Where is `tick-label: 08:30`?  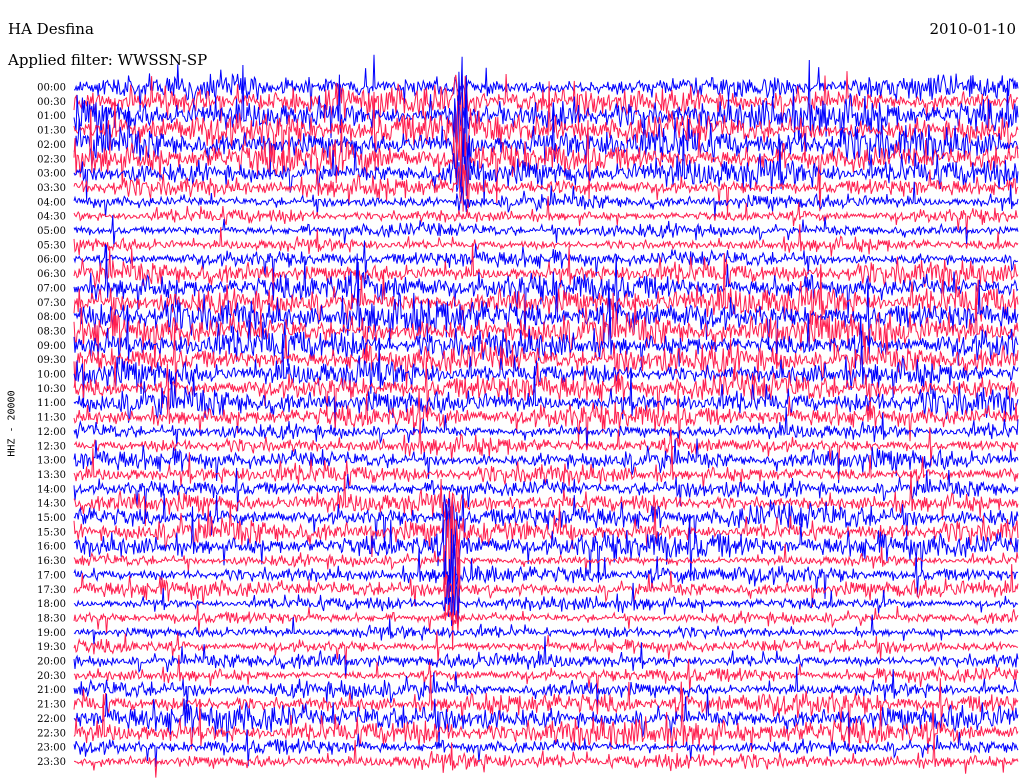
tick-label: 08:30 is located at coordinates (51, 331).